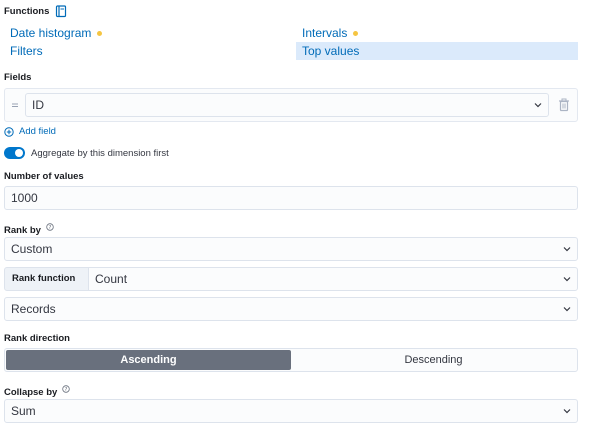  I want to click on function-label: Top values, so click(331, 51).